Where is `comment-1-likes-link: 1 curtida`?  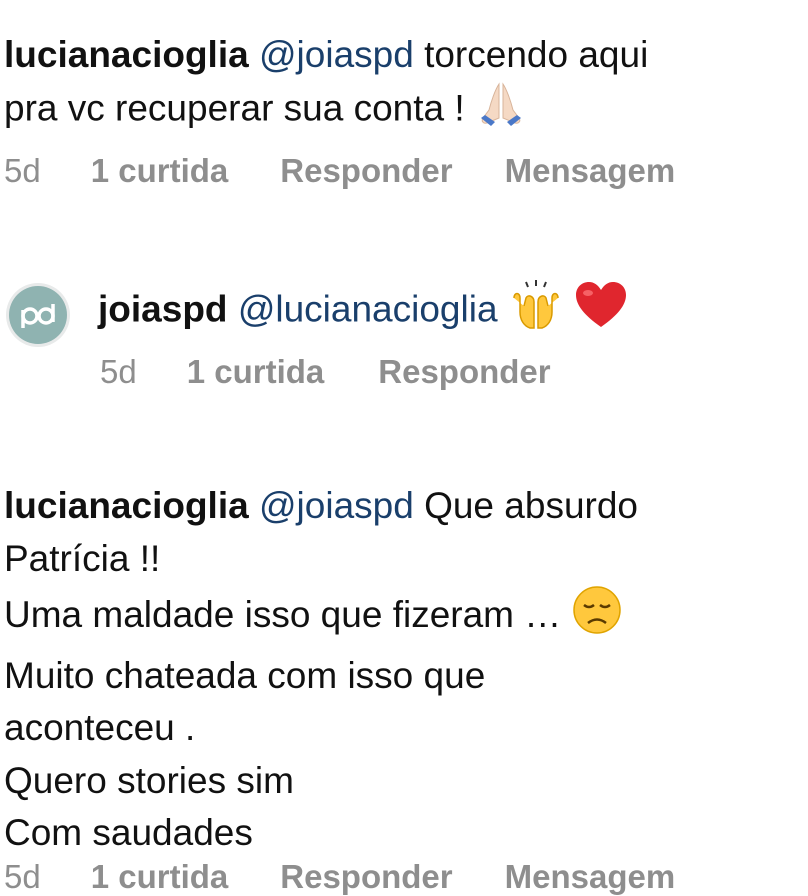
comment-1-likes-link: 1 curtida is located at coordinates (160, 171).